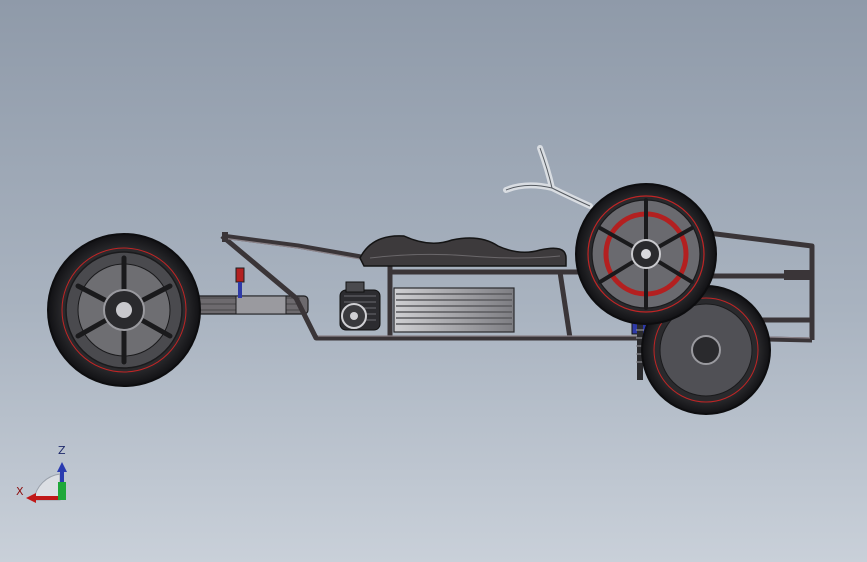 This screenshot has width=867, height=562. I want to click on frame-front-bracket, so click(799, 275).